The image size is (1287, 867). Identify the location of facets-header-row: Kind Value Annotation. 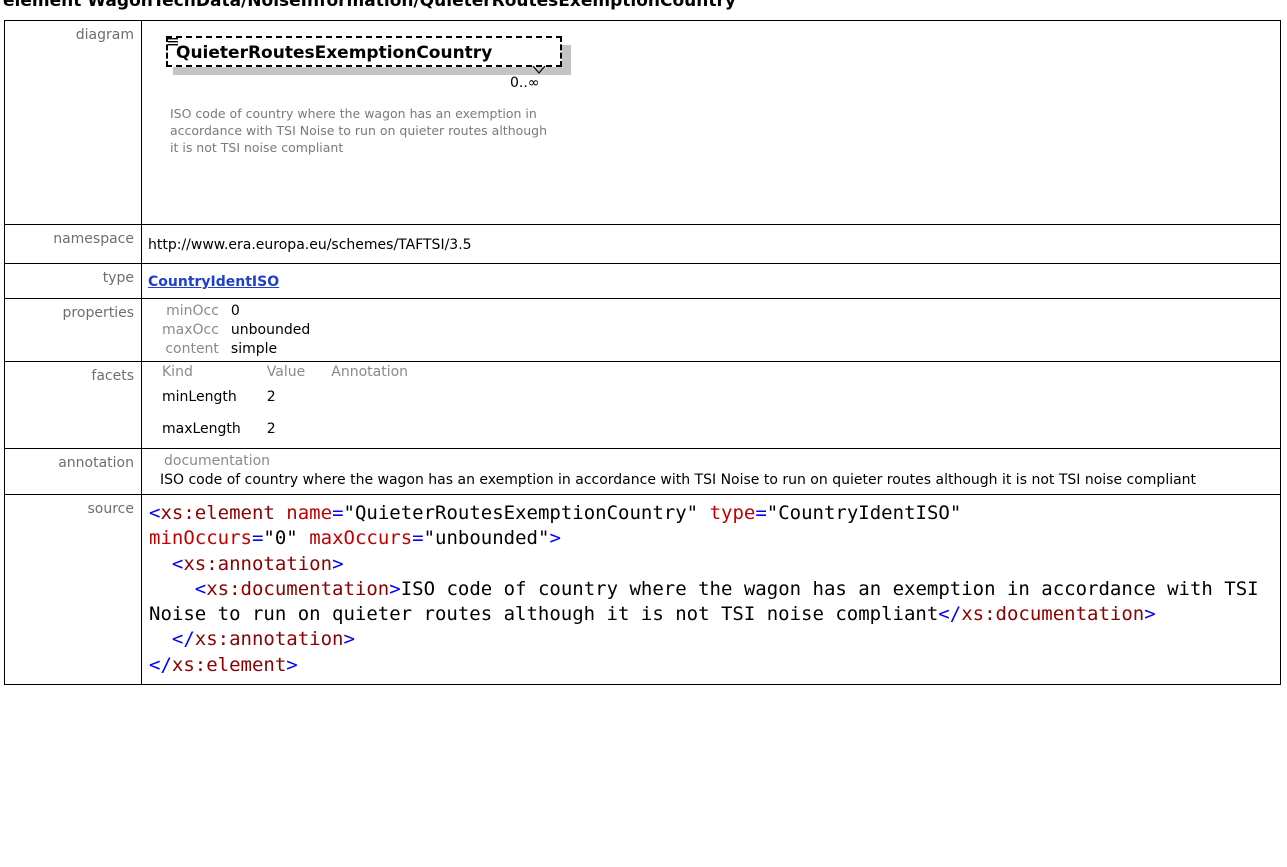
(298, 372).